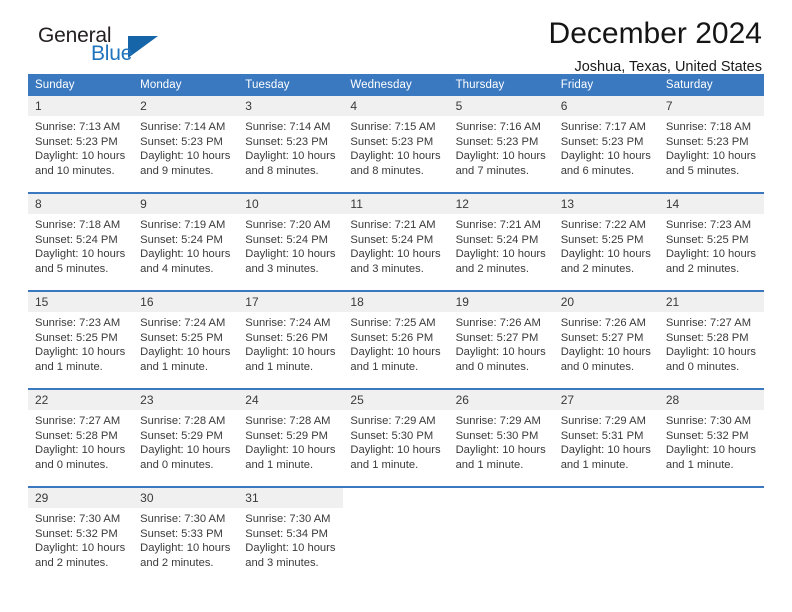 The width and height of the screenshot is (792, 612). What do you see at coordinates (396, 284) in the screenshot?
I see `week-gap-cell` at bounding box center [396, 284].